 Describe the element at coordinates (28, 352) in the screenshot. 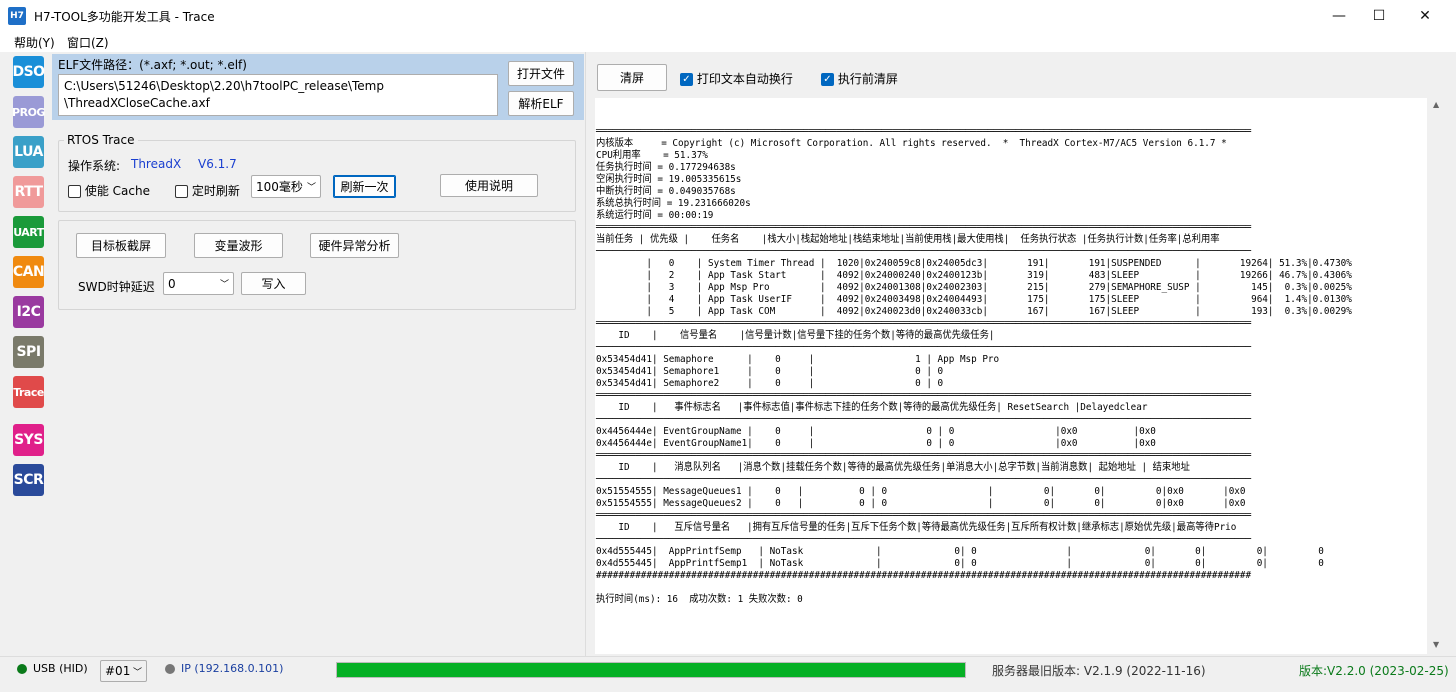

I see `sidebar-spi-button: SPI` at that location.